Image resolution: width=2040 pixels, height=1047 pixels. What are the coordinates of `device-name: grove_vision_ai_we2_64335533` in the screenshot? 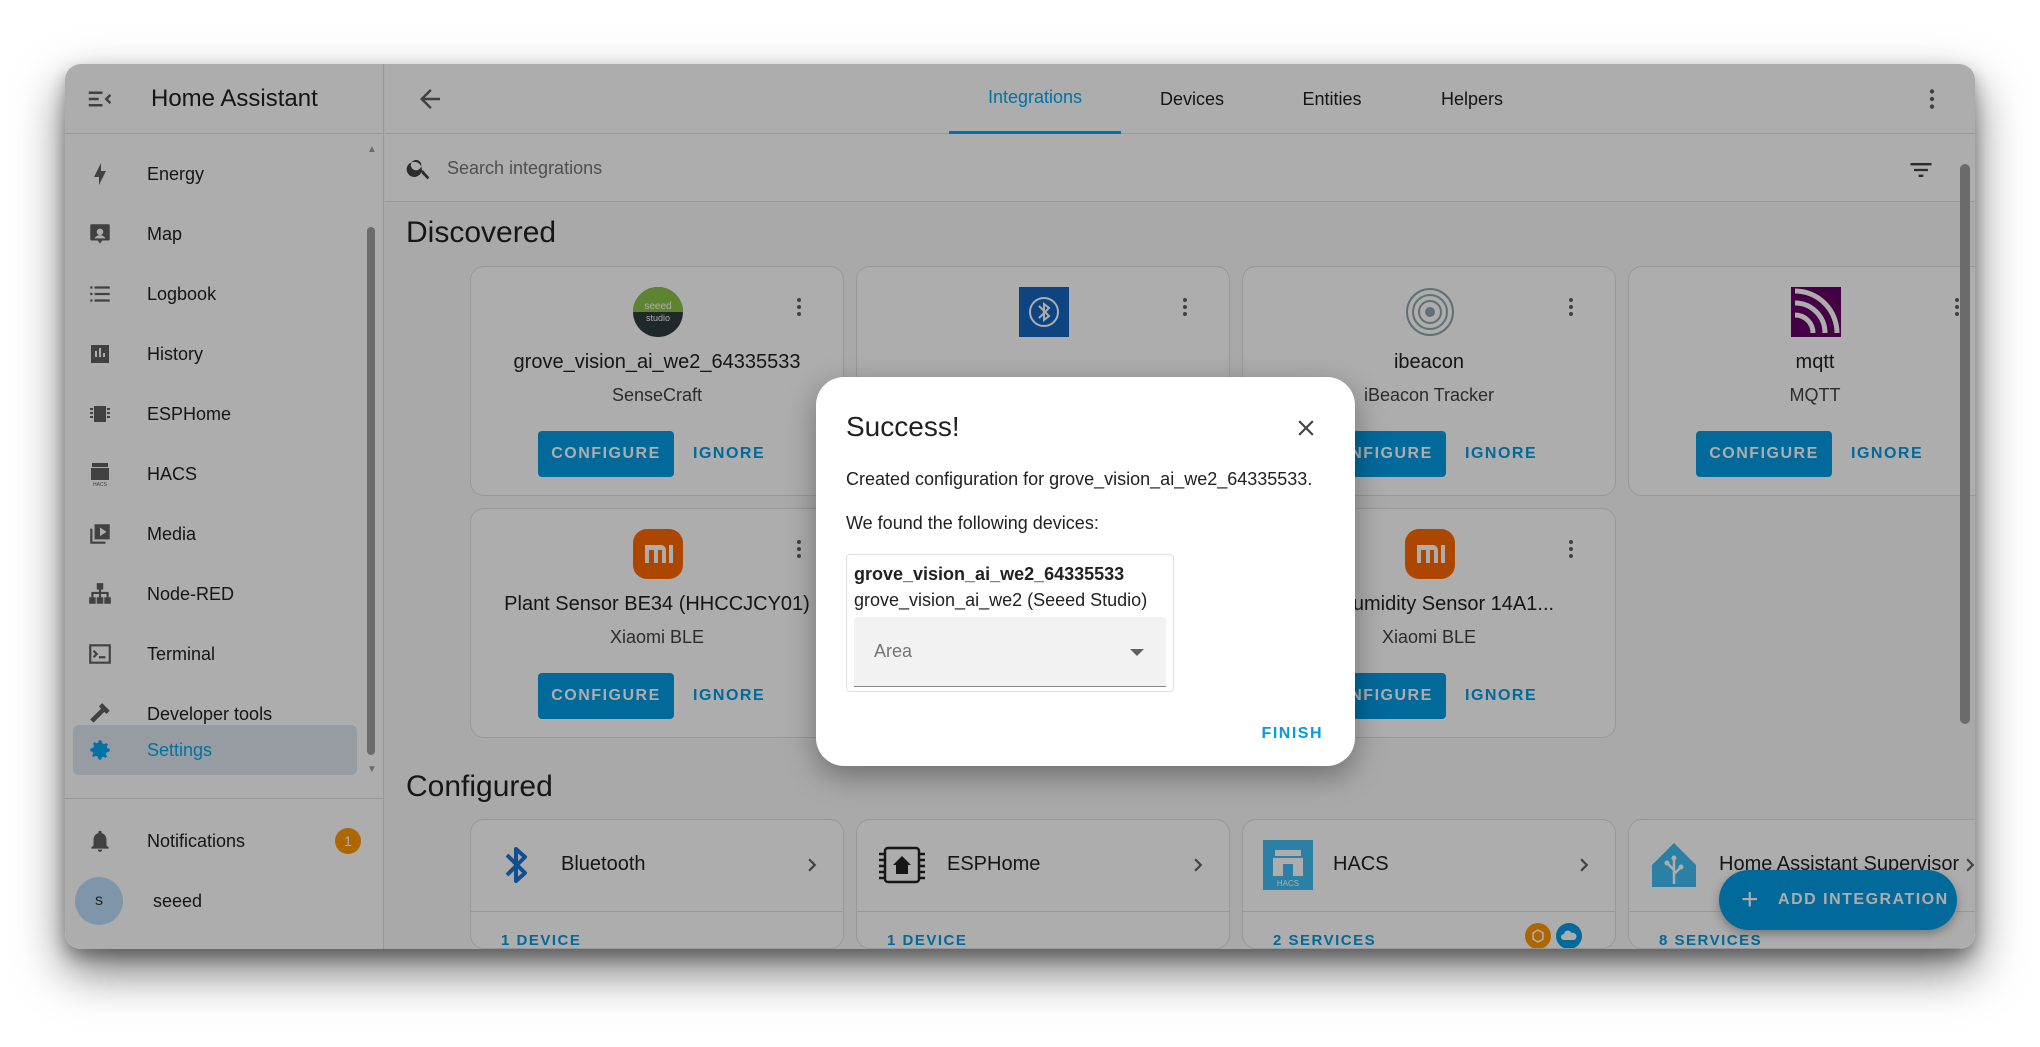 It's located at (989, 574).